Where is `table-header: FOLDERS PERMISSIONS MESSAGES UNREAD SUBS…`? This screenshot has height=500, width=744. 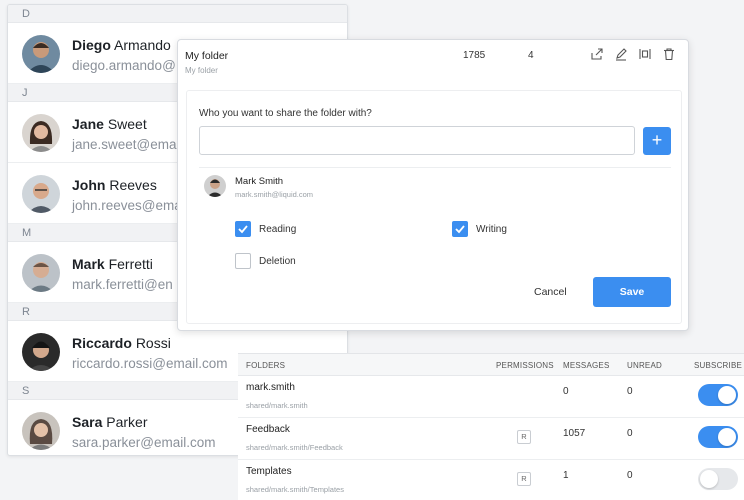 table-header: FOLDERS PERMISSIONS MESSAGES UNREAD SUBS… is located at coordinates (491, 365).